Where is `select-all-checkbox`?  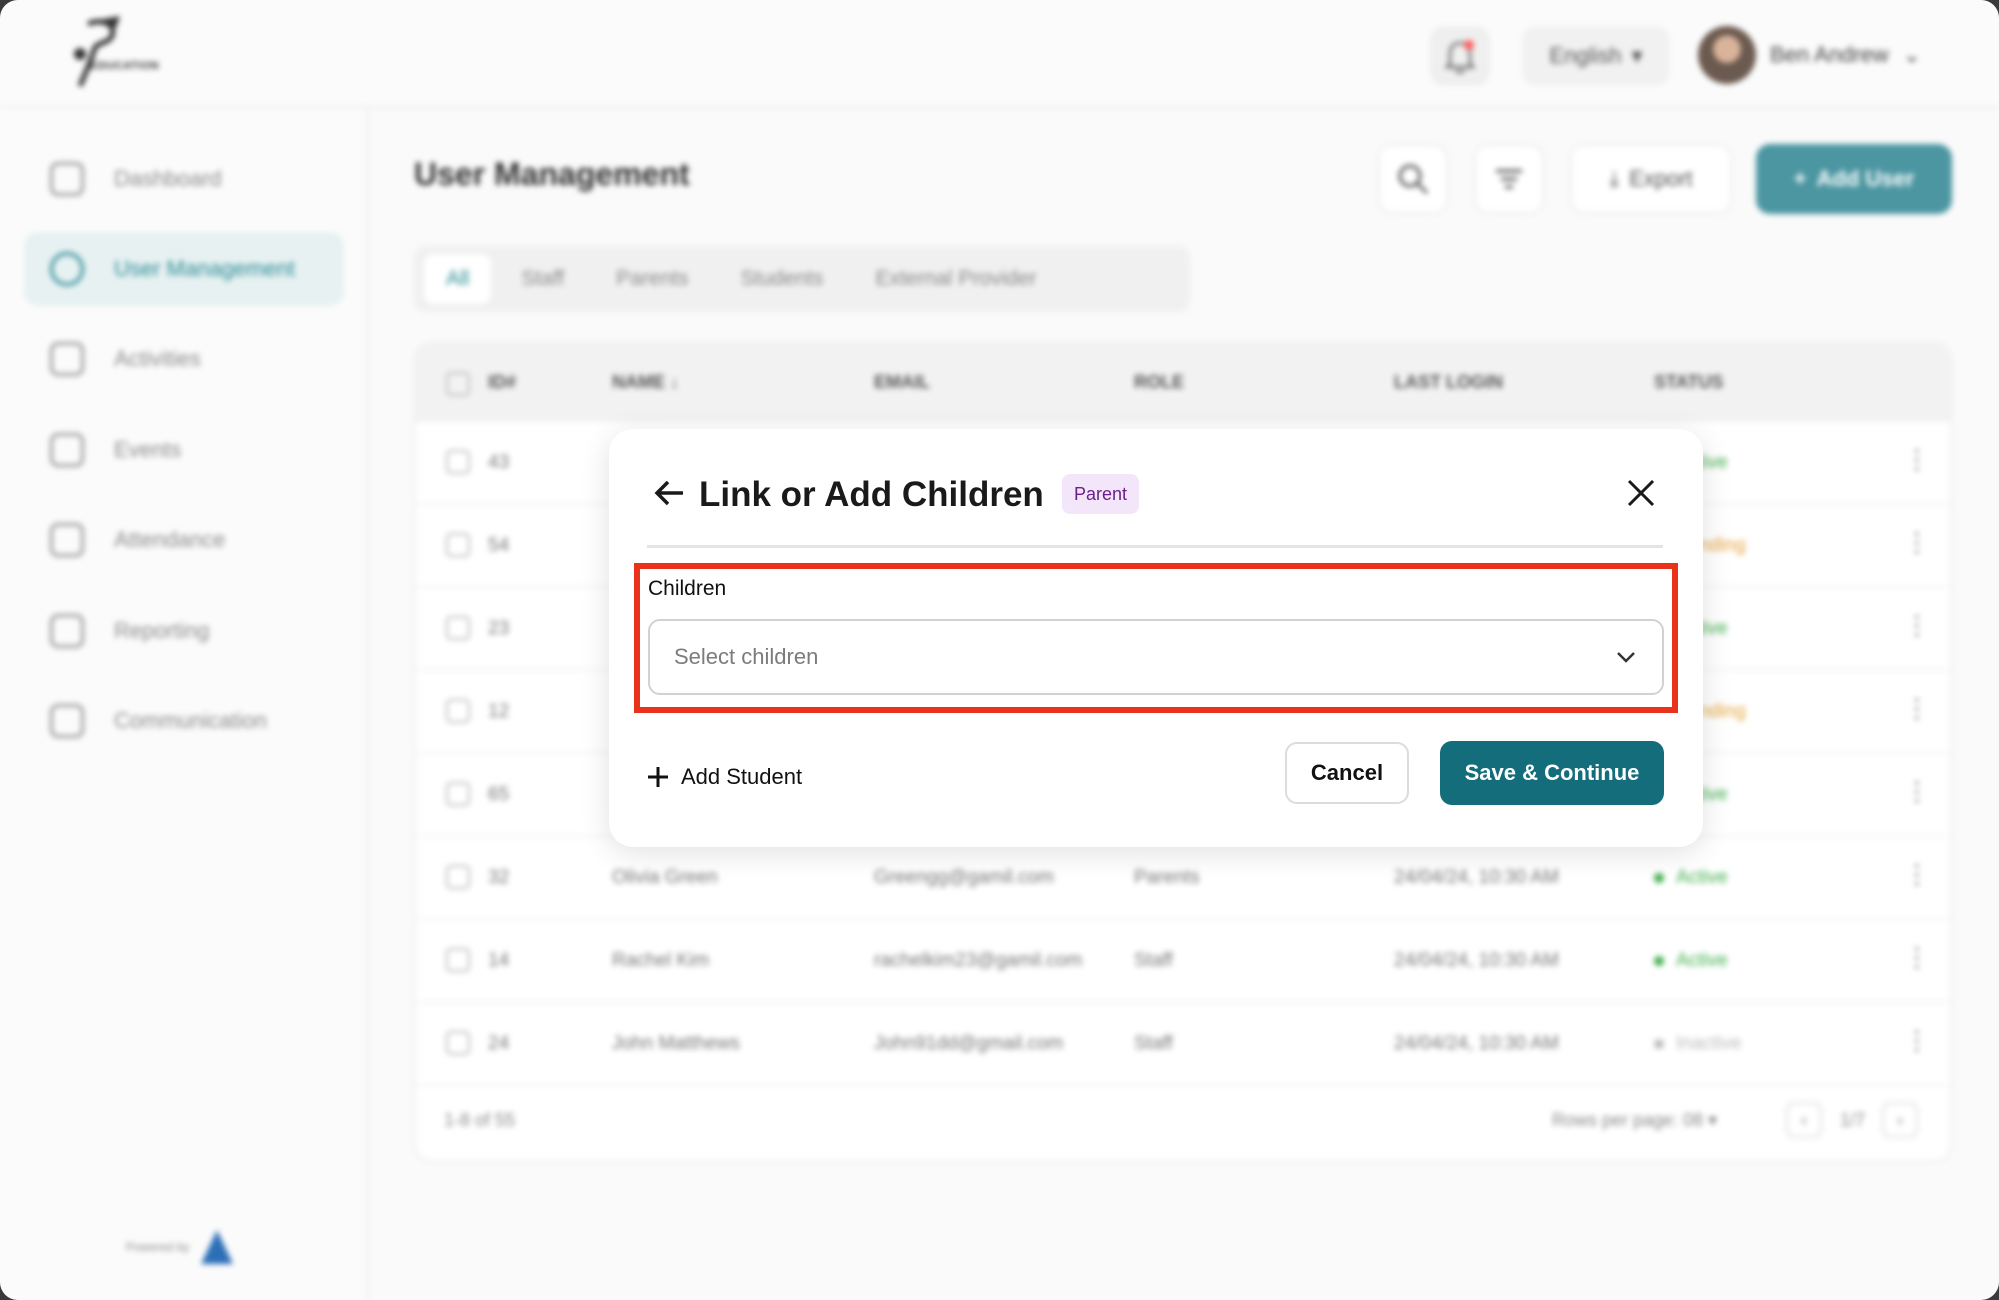 select-all-checkbox is located at coordinates (458, 384).